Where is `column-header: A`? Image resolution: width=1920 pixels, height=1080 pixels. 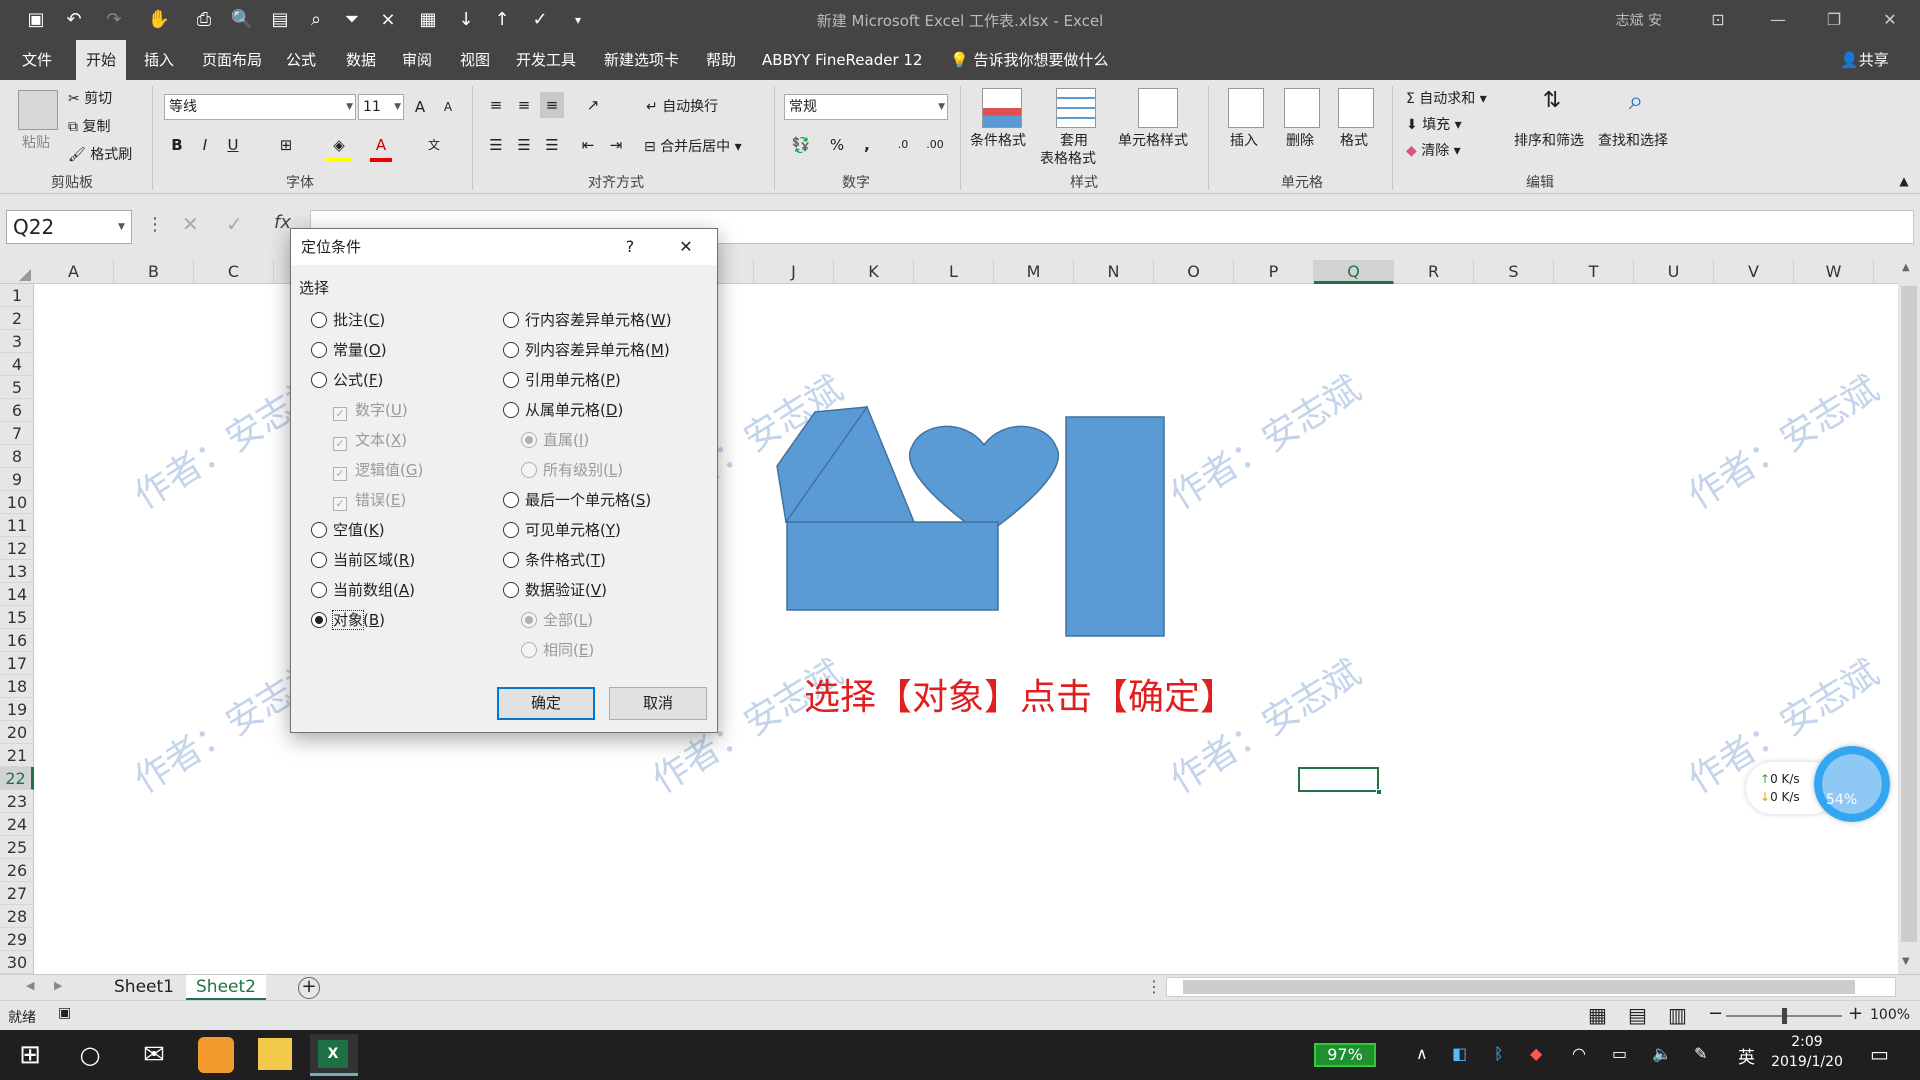 column-header: A is located at coordinates (74, 272).